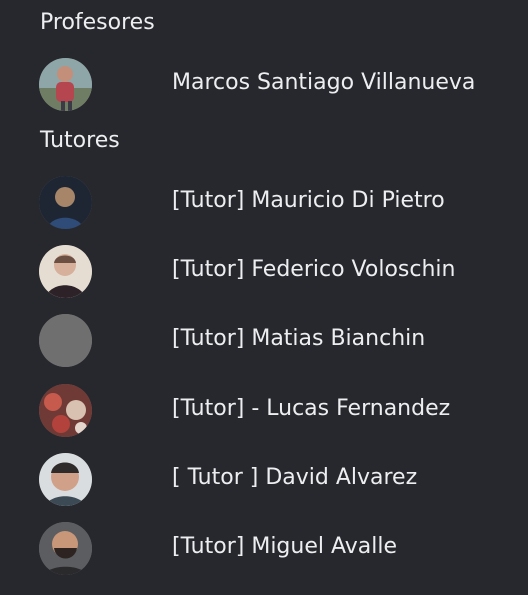  Describe the element at coordinates (311, 409) in the screenshot. I see `member-name: [Tutor] - Lucas Fernandez` at that location.